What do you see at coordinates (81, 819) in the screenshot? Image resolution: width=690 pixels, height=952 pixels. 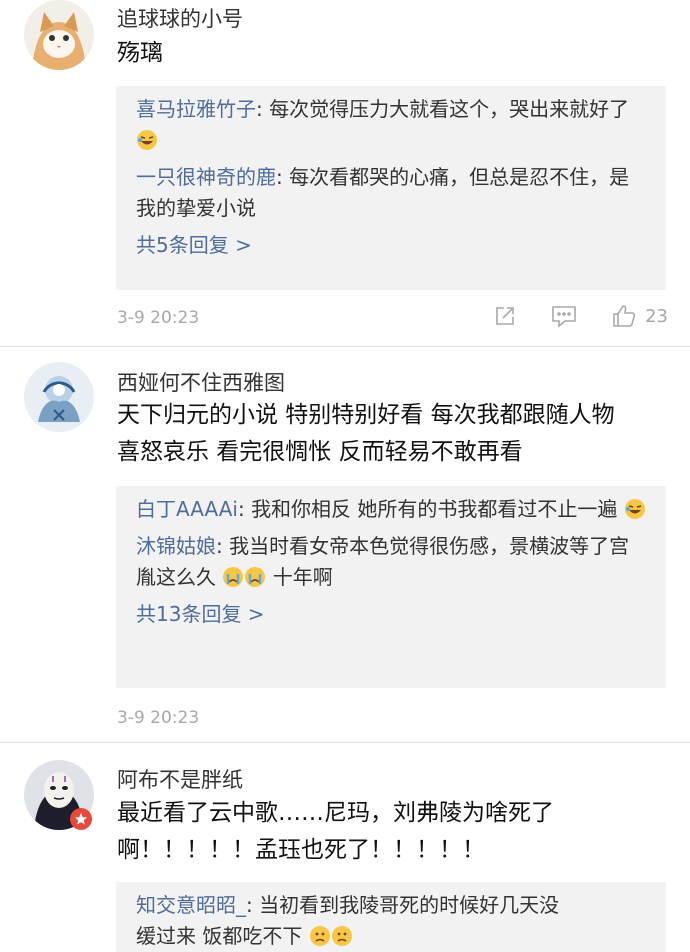 I see `verified-badge-icon` at bounding box center [81, 819].